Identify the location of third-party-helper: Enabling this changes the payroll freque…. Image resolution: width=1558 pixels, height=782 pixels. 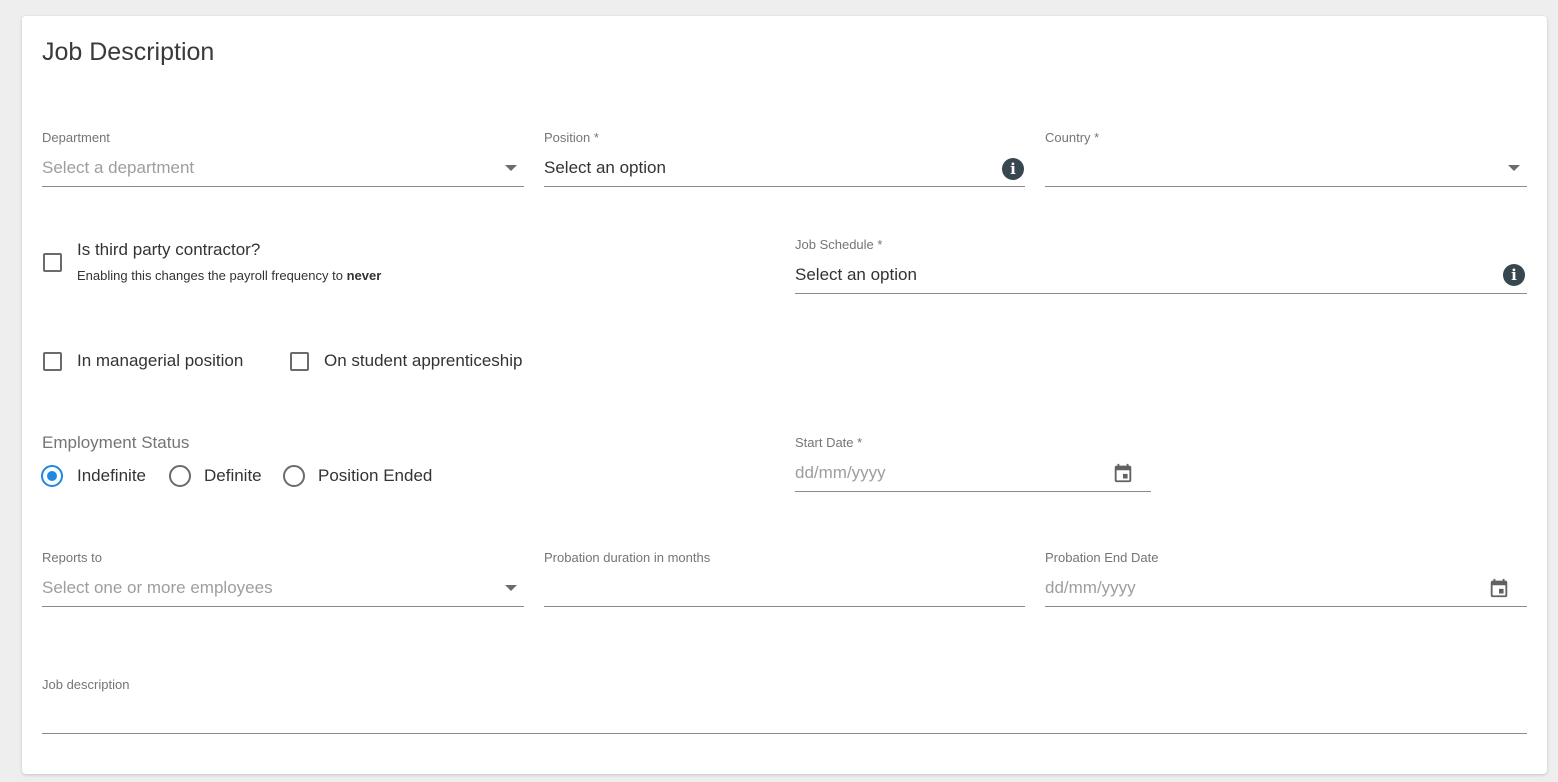
(229, 275).